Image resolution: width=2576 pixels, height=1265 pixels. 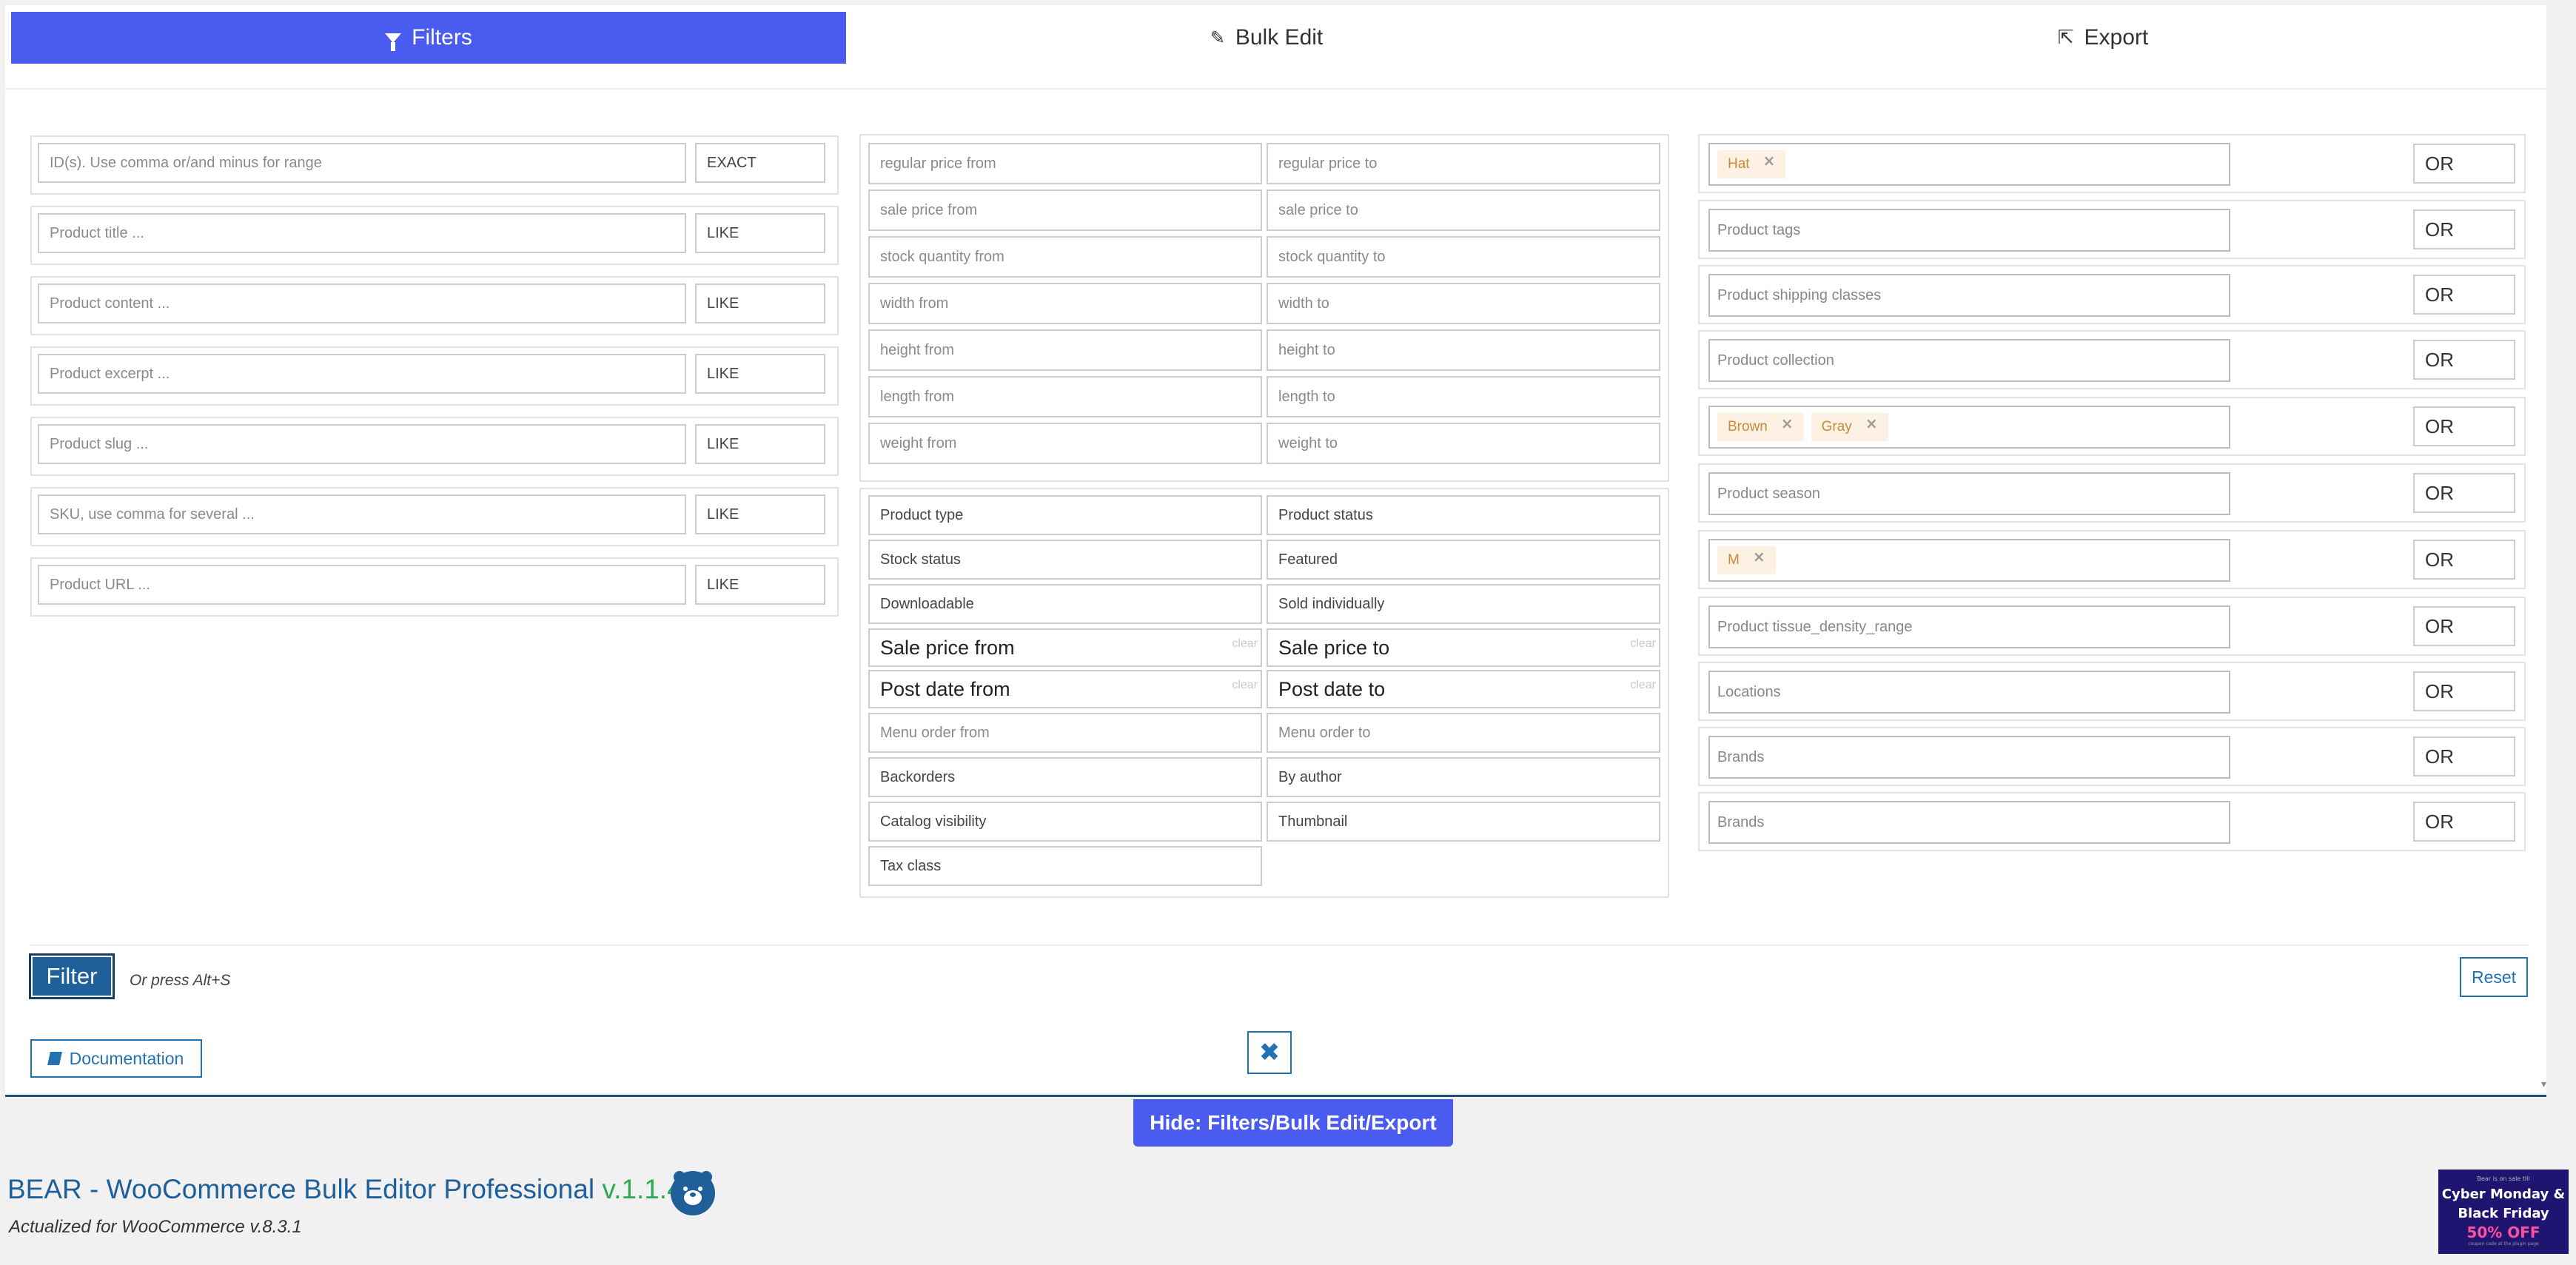 What do you see at coordinates (1463, 257) in the screenshot?
I see `stock-quantity-to-input: stock quantity to` at bounding box center [1463, 257].